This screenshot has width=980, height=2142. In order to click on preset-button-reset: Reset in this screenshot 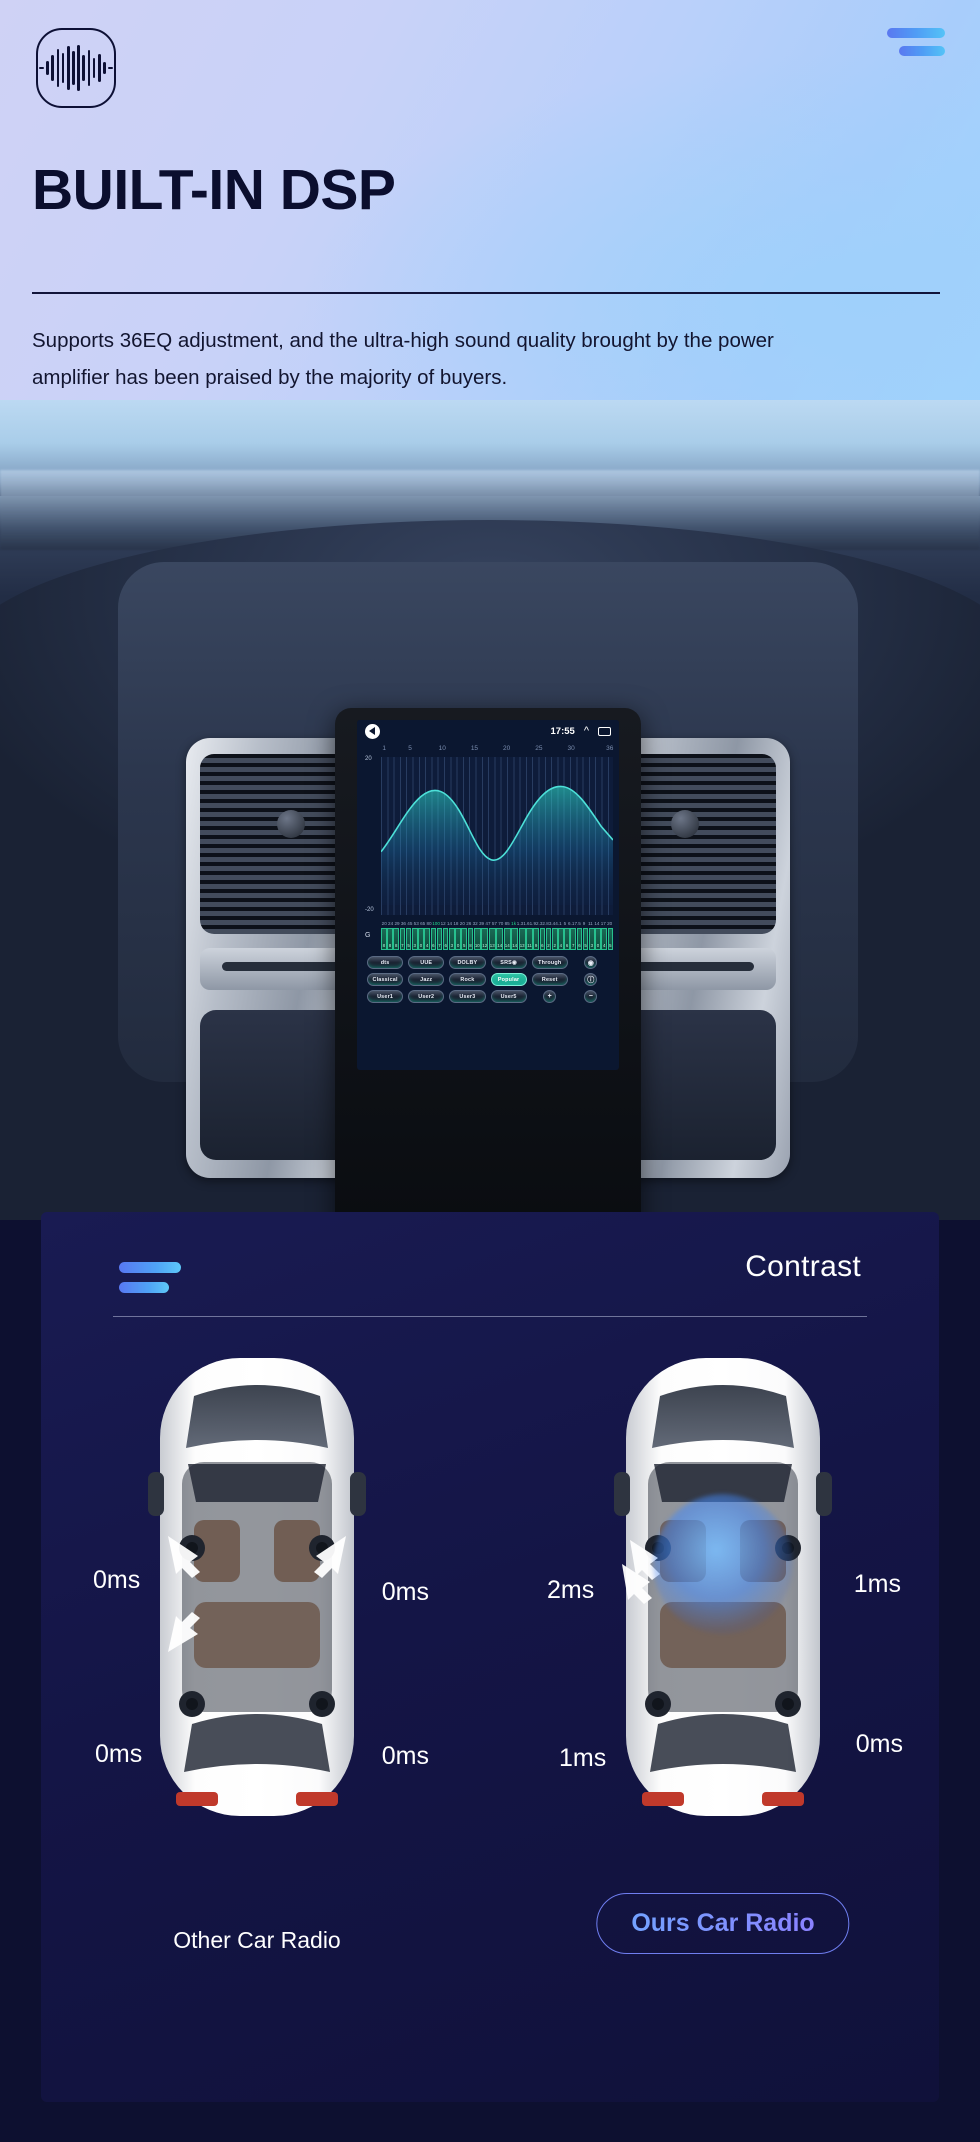, I will do `click(549, 979)`.